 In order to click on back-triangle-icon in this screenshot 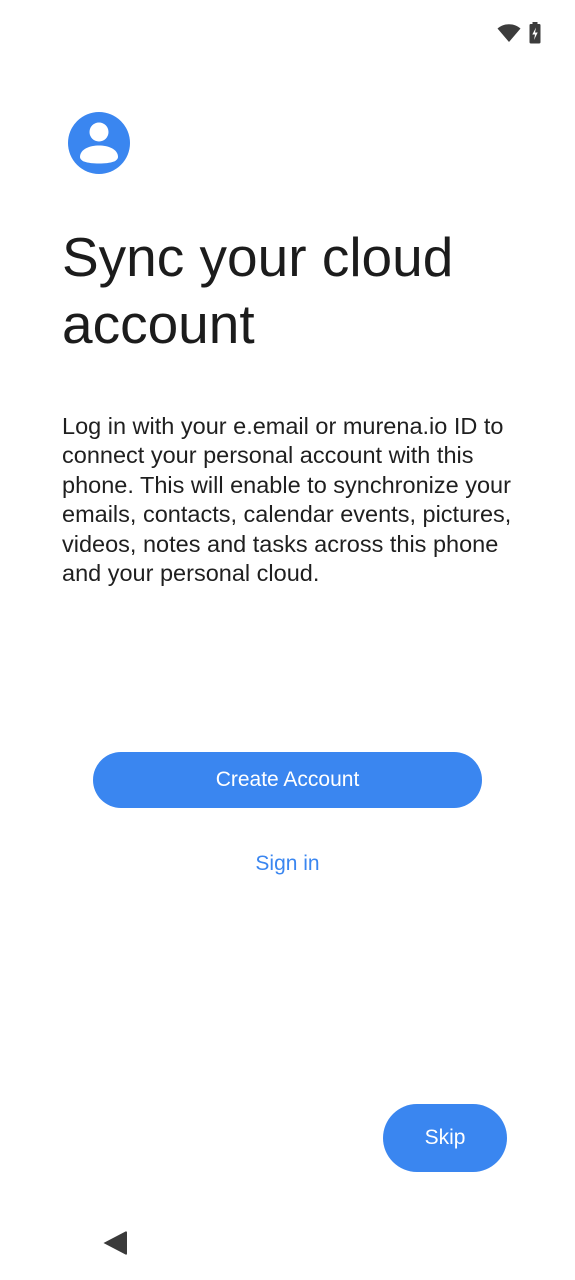, I will do `click(115, 1243)`.